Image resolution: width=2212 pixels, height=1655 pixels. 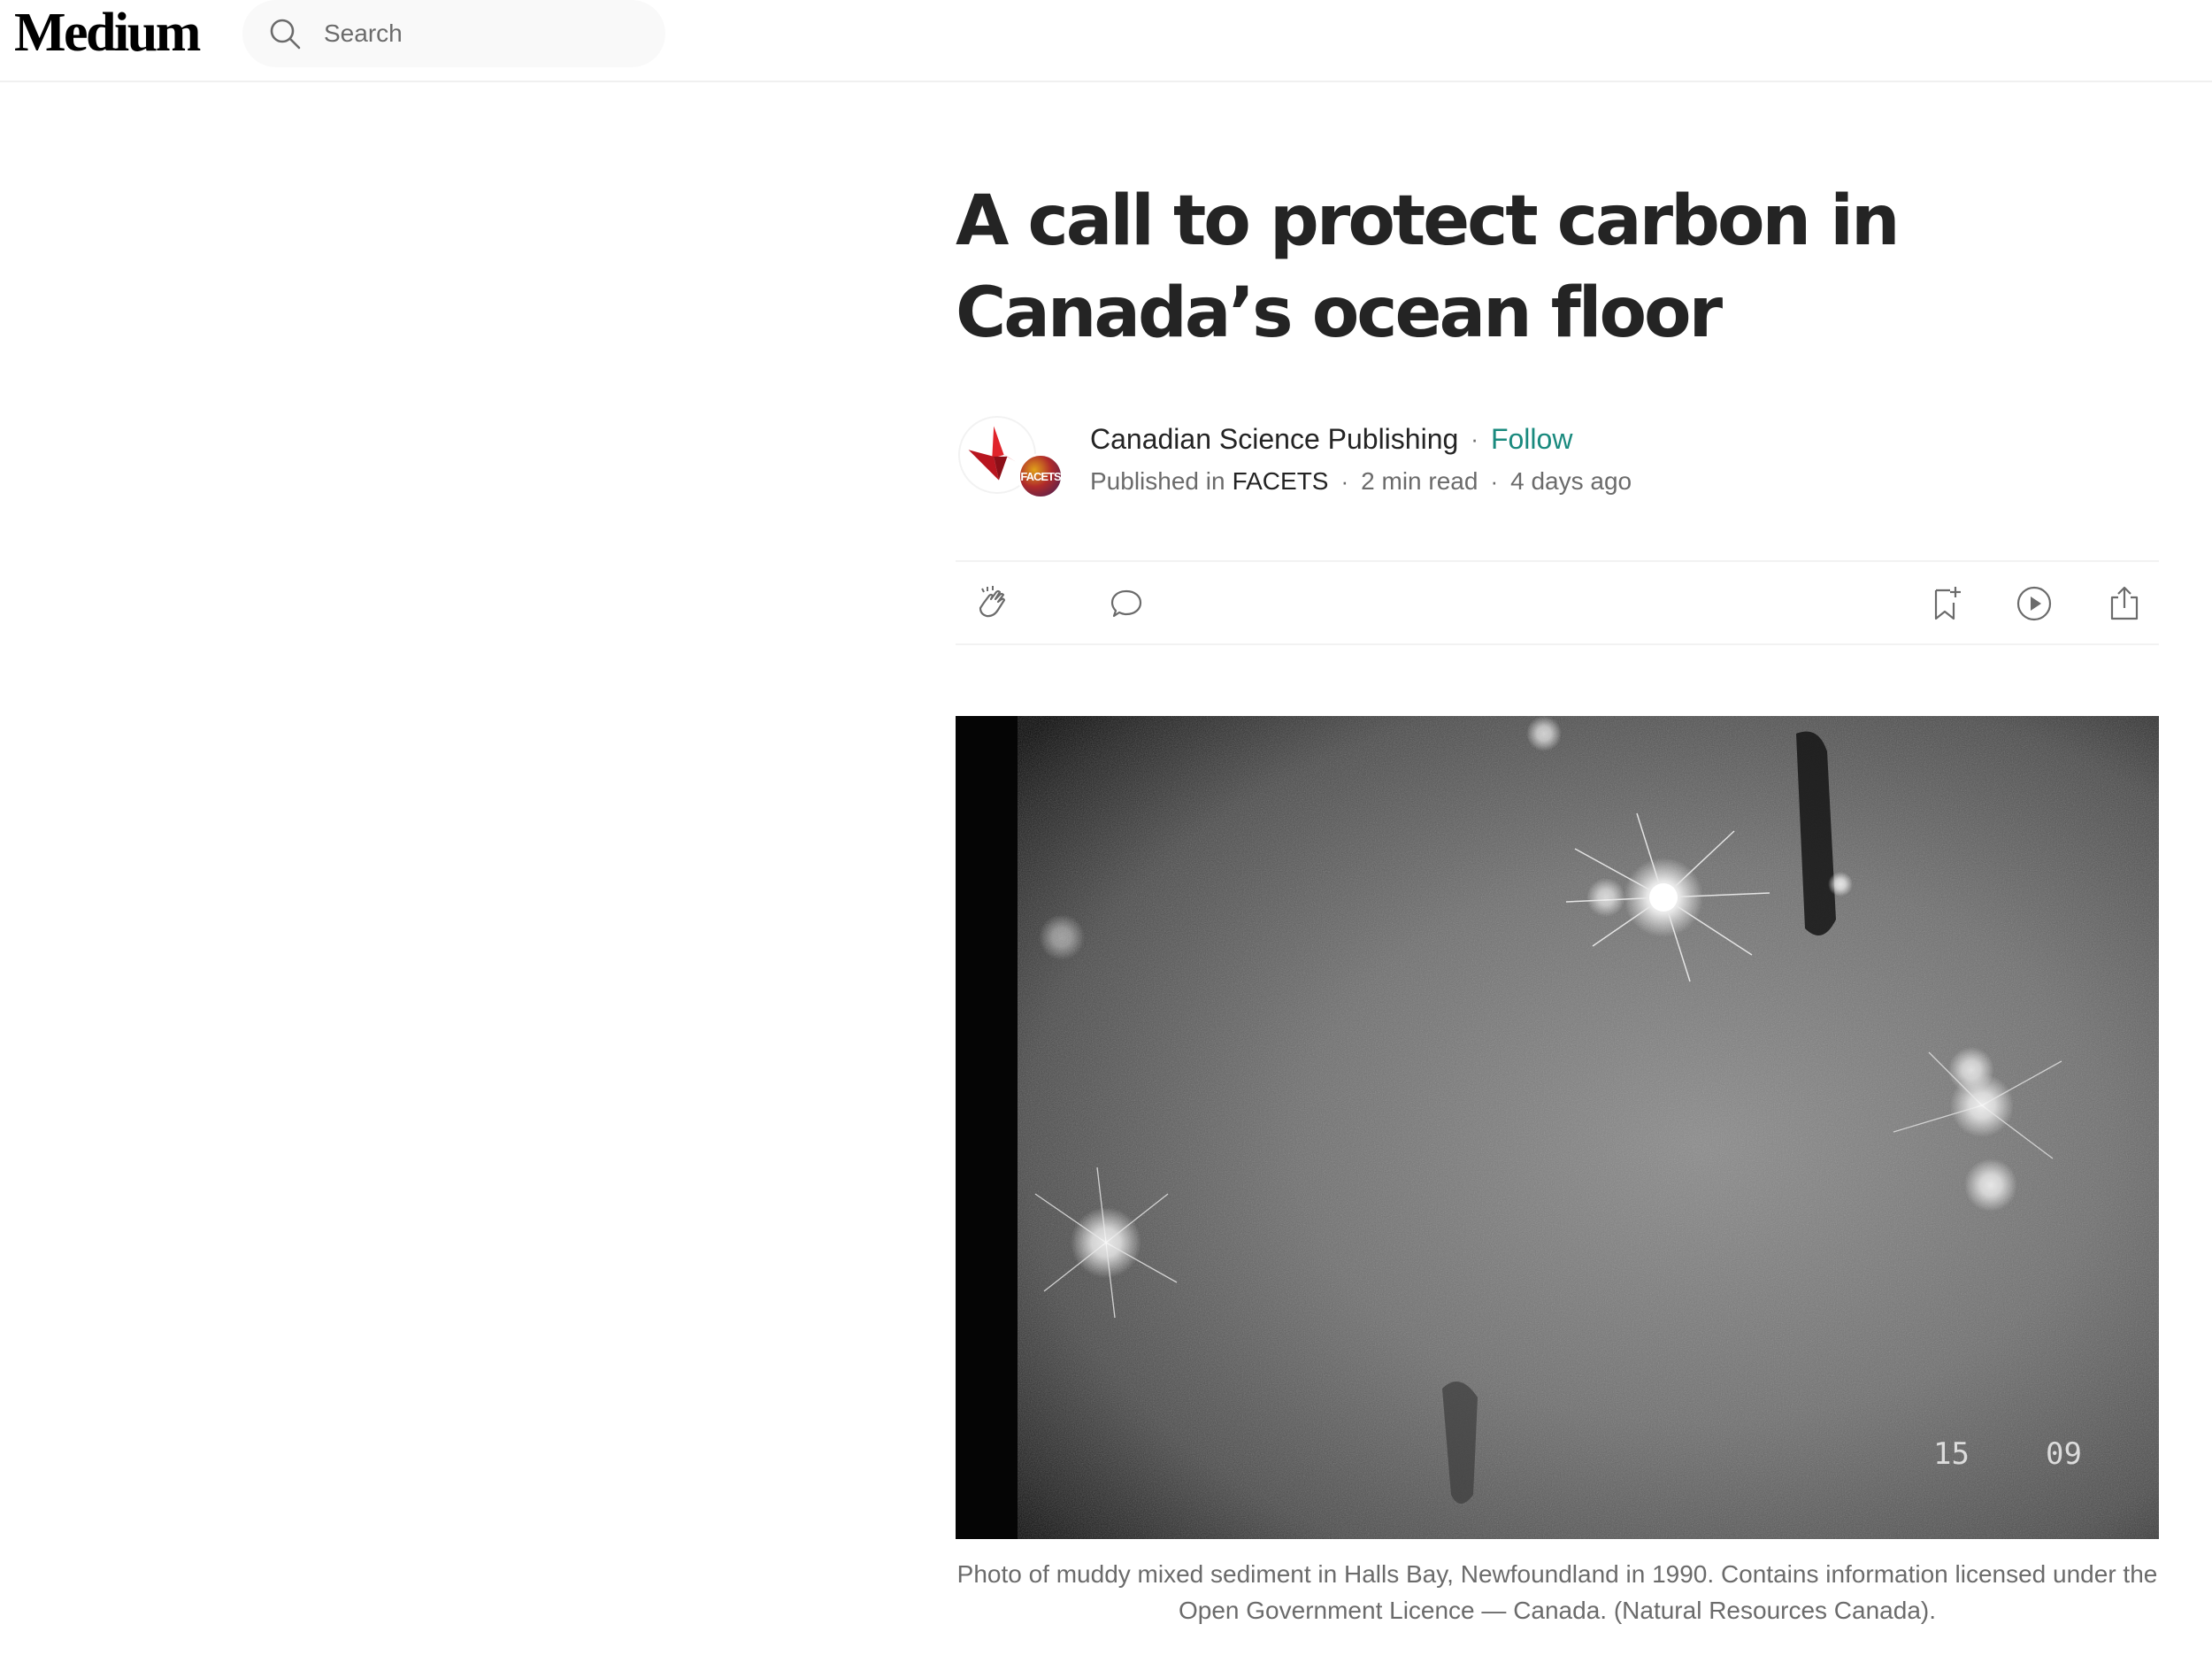 I want to click on search-icon, so click(x=285, y=33).